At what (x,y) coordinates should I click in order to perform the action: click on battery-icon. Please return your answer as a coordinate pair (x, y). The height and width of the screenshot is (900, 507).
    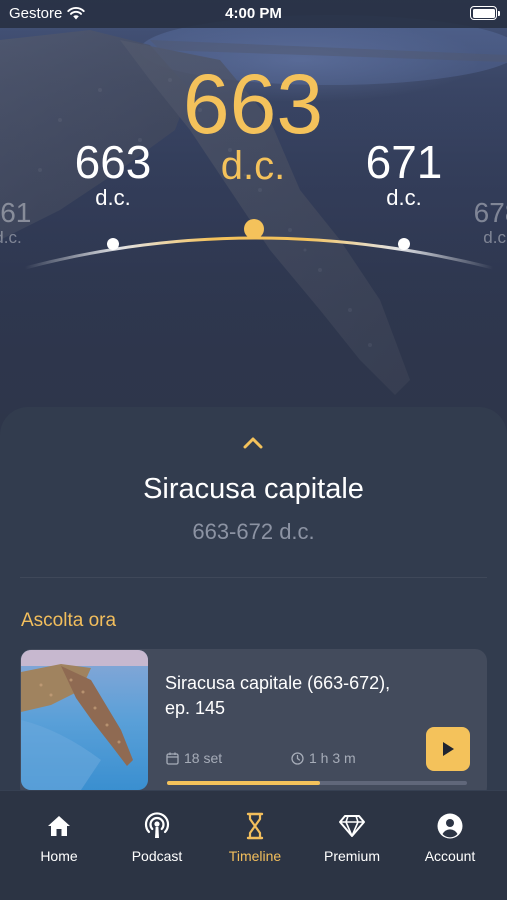
    Looking at the image, I should click on (485, 13).